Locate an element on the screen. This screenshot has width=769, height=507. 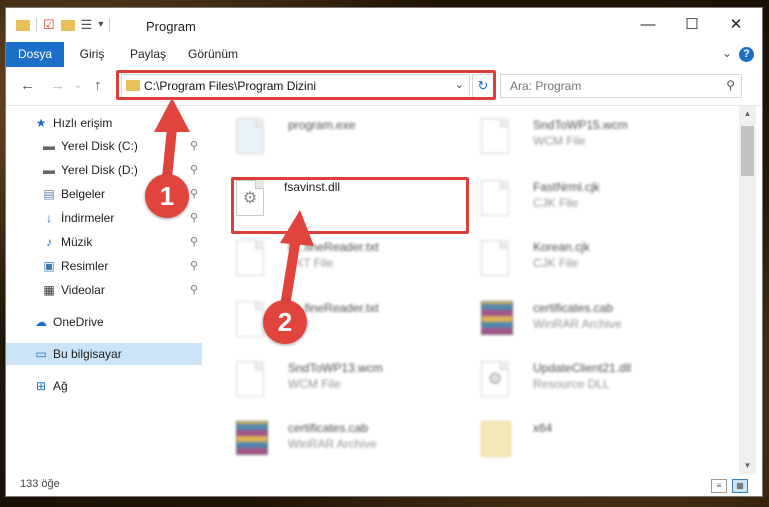
file-item: program.exe is located at coordinates (351, 145).